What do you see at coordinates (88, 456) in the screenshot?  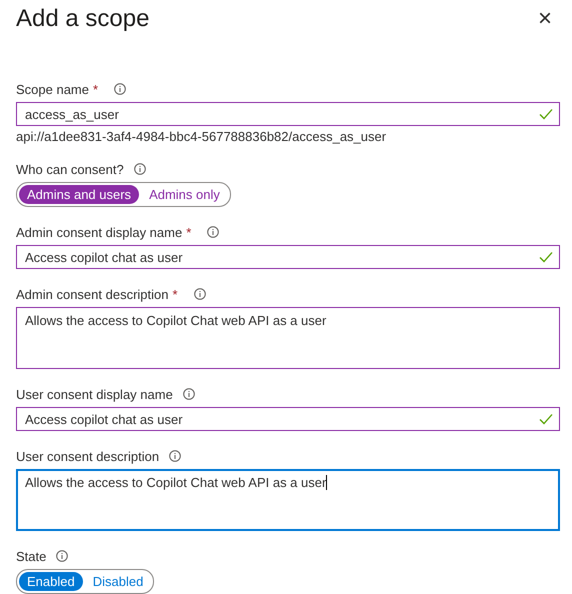 I see `field-label: User consent description` at bounding box center [88, 456].